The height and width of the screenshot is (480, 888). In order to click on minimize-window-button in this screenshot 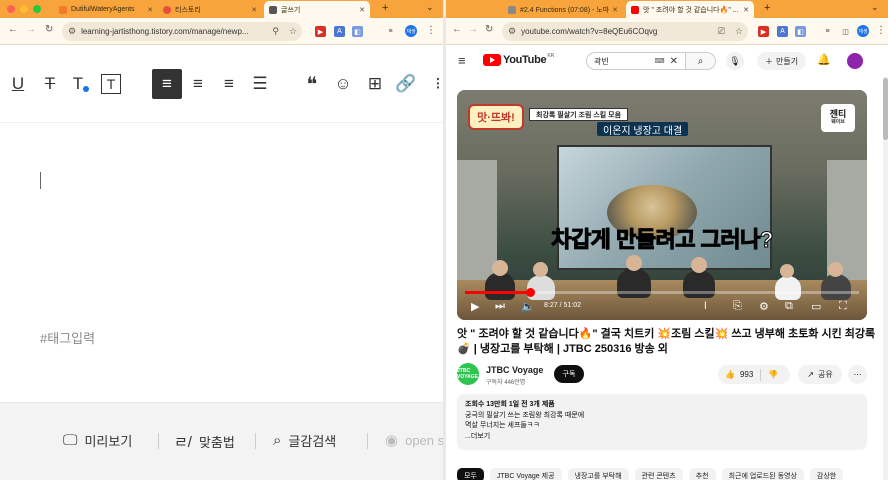, I will do `click(24, 9)`.